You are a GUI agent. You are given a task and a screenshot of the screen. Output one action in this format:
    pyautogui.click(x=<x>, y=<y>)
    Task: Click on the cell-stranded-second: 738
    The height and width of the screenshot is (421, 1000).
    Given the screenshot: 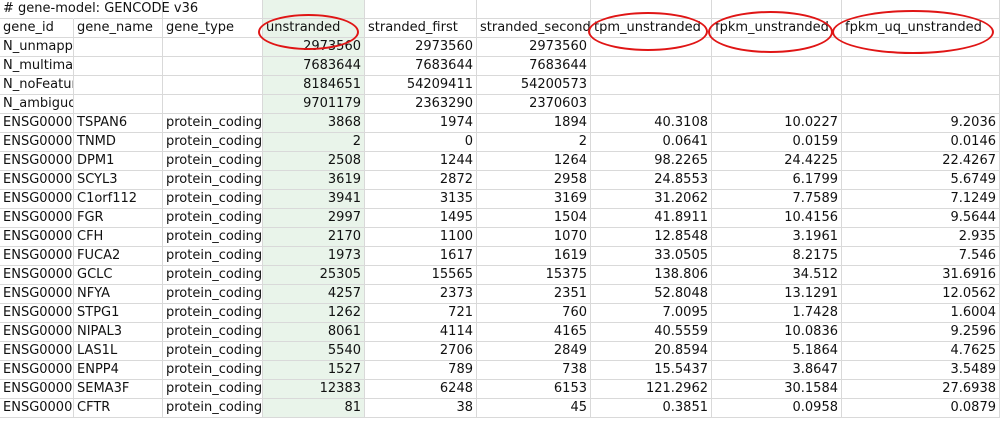 What is the action you would take?
    pyautogui.click(x=534, y=370)
    